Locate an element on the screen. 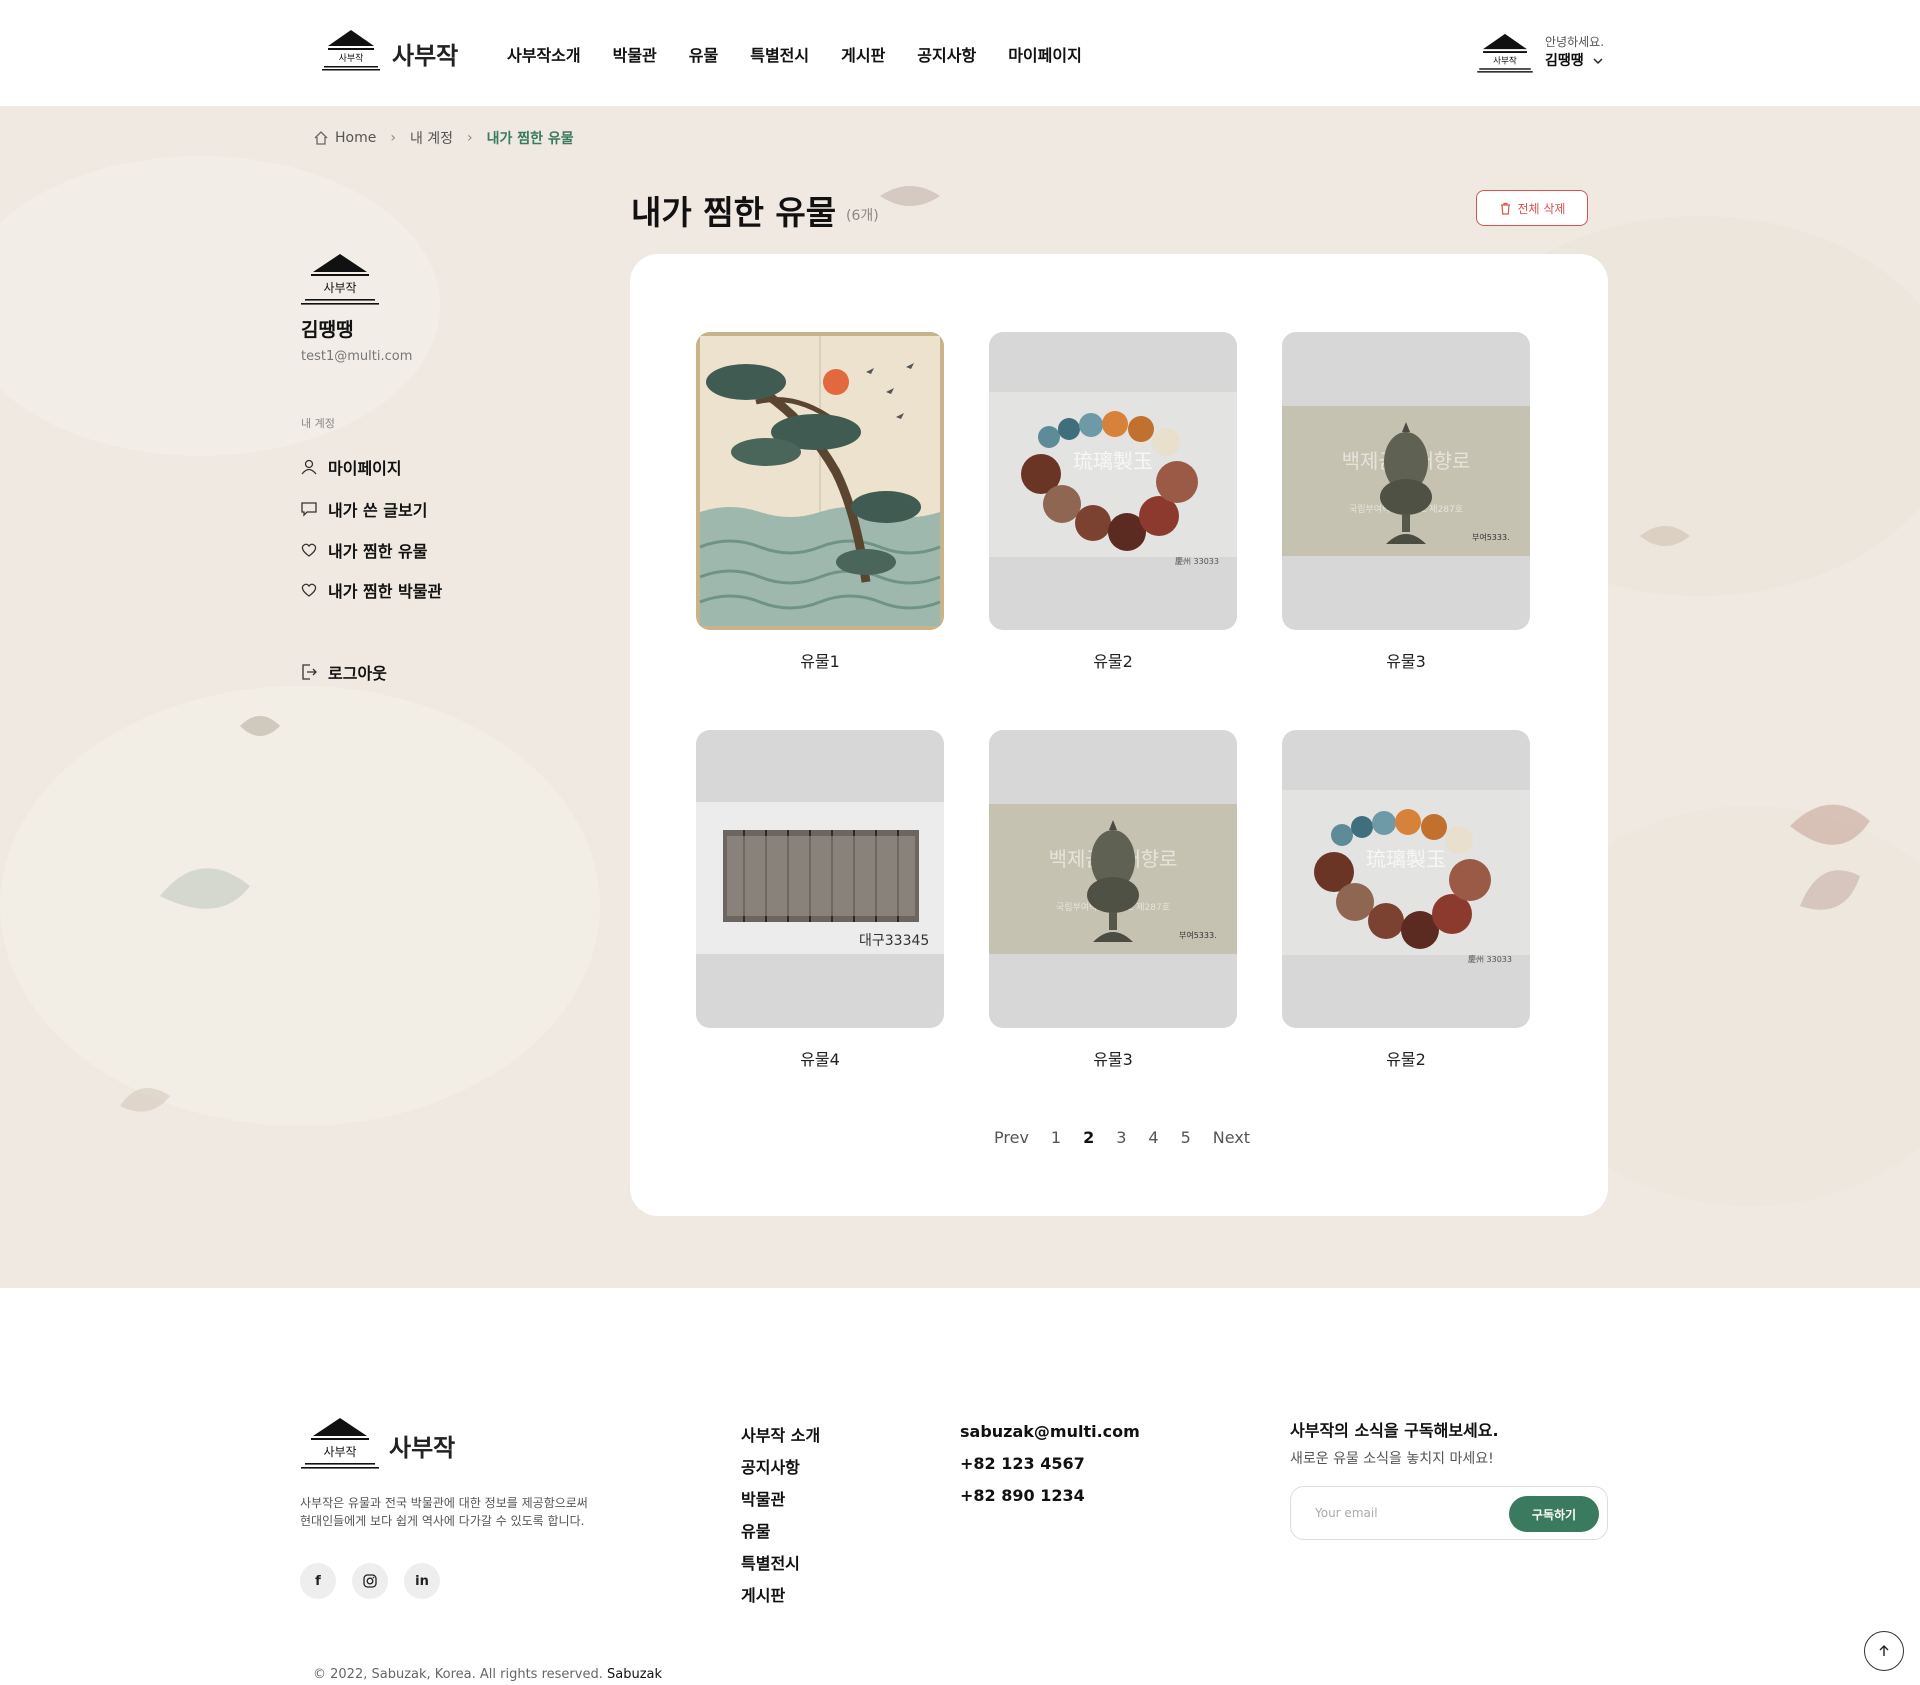  folding-screen-illustration is located at coordinates (821, 876).